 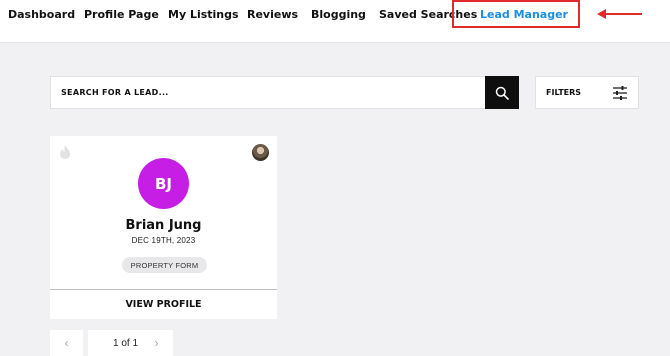 What do you see at coordinates (620, 93) in the screenshot?
I see `sliders-icon` at bounding box center [620, 93].